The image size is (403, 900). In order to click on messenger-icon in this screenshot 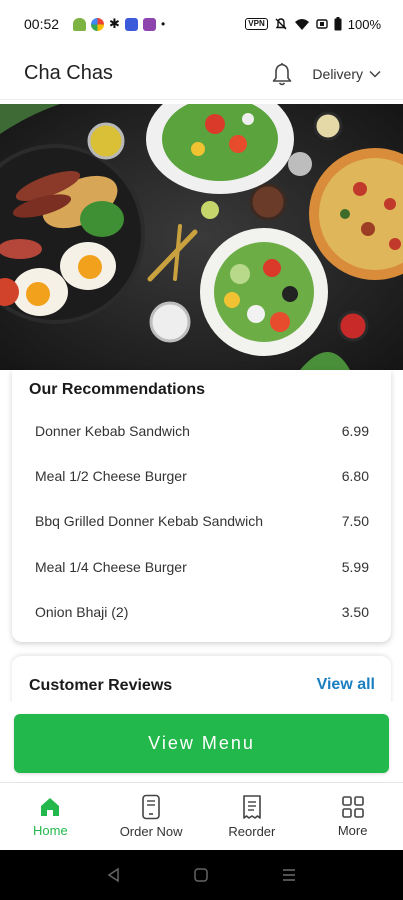, I will do `click(131, 24)`.